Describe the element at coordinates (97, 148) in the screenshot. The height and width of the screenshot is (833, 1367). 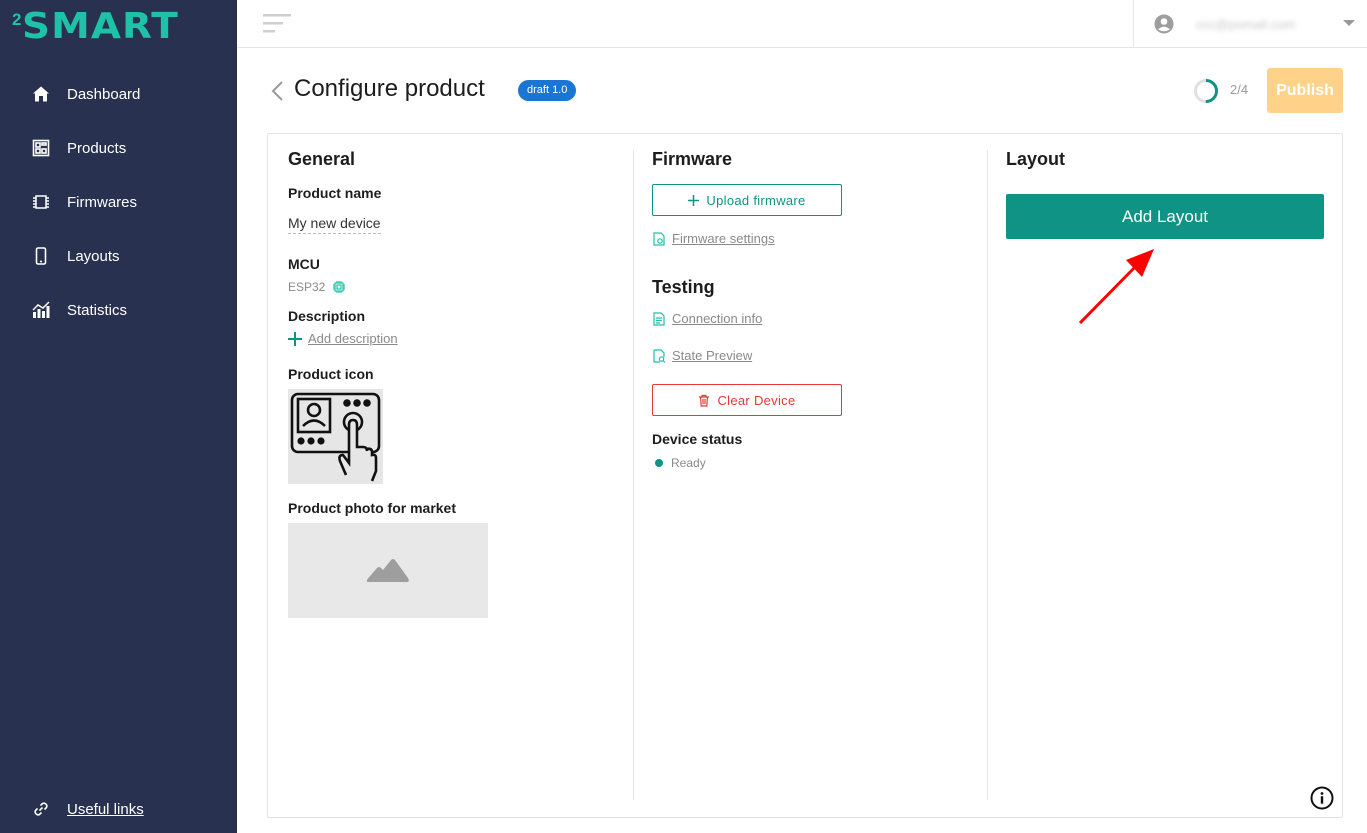
I see `sidebar-item-label: Products` at that location.